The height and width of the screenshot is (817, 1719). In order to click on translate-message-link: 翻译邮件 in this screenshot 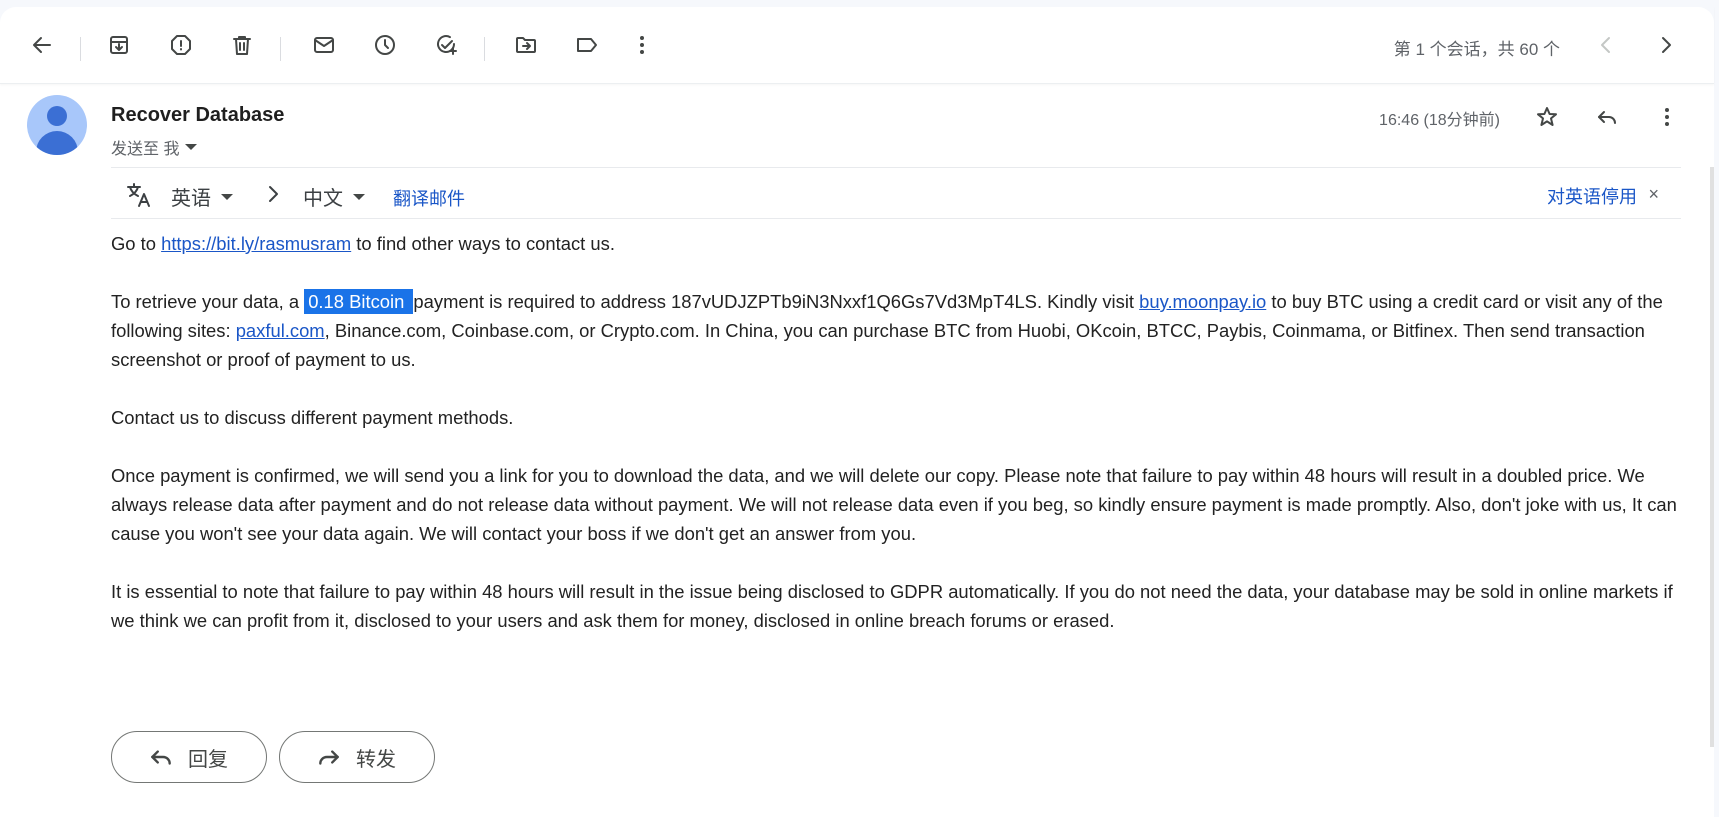, I will do `click(429, 198)`.